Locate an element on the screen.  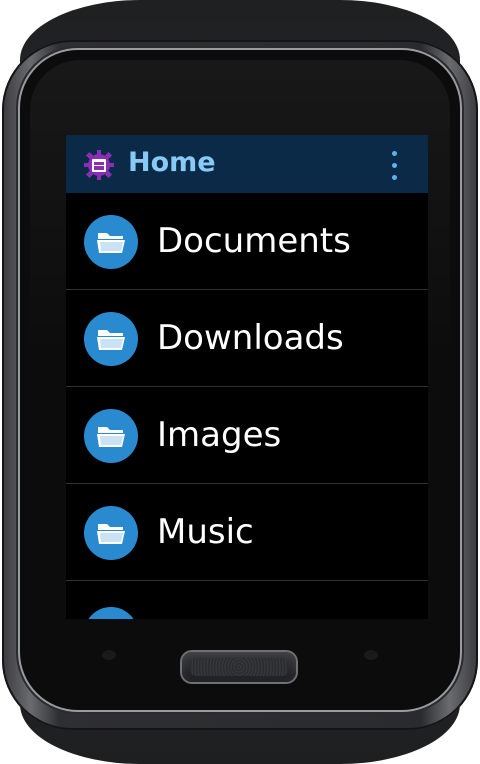
overflow-menu-button is located at coordinates (395, 165).